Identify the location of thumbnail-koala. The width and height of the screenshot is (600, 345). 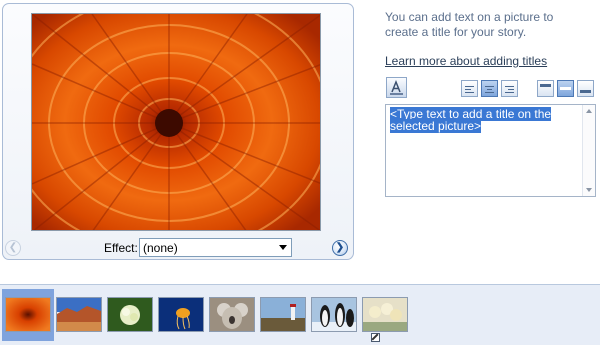
(232, 314).